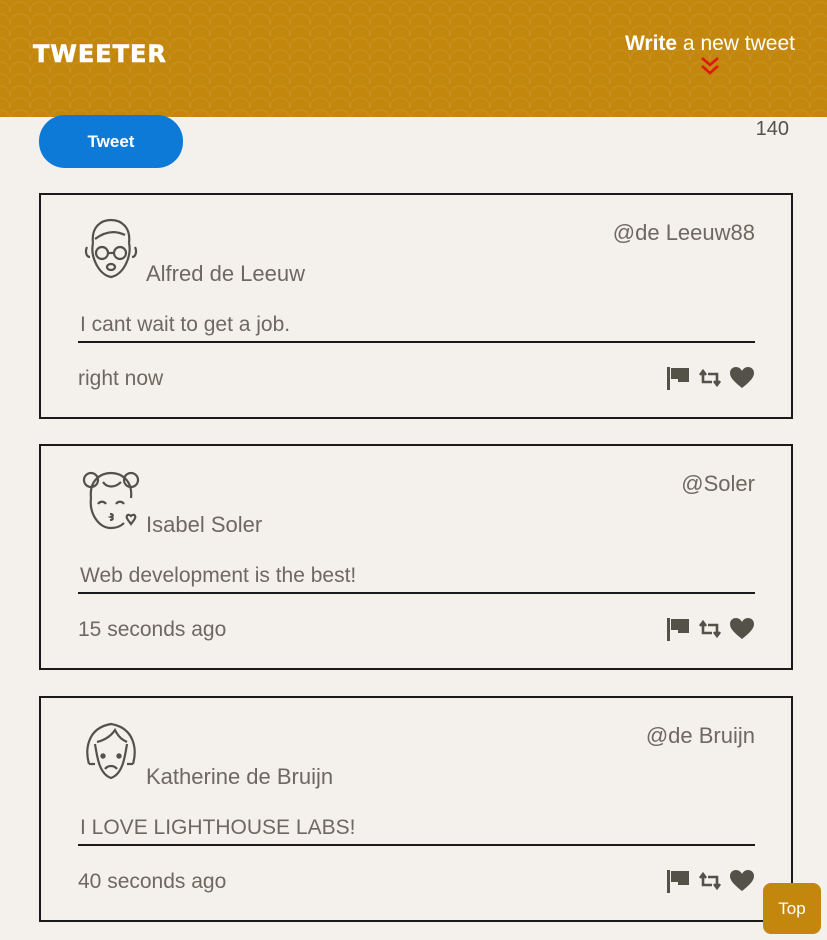 This screenshot has width=827, height=940. I want to click on tweet-content: I cant wait to get a job., so click(416, 328).